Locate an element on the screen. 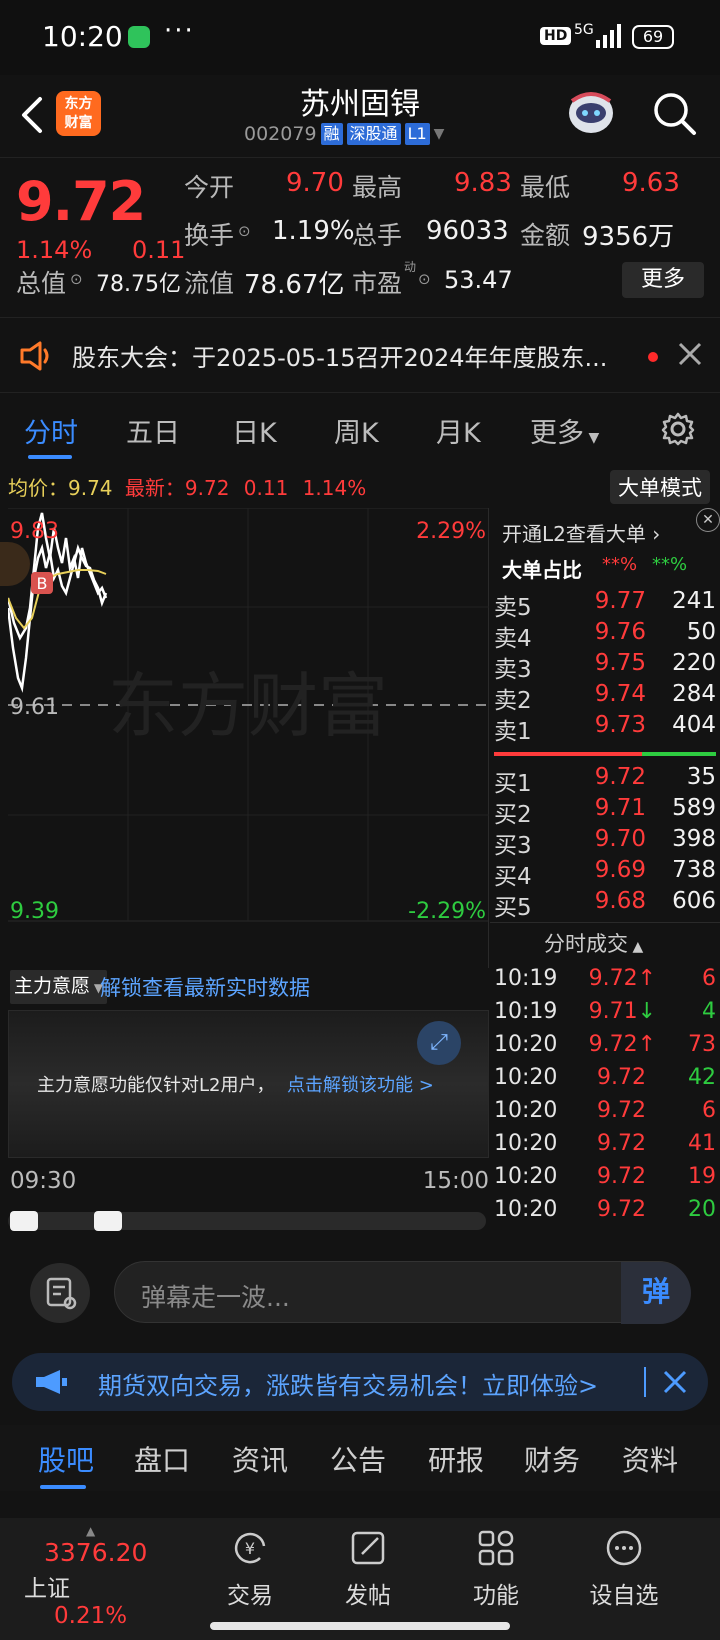 This screenshot has width=720, height=1640. trade-row: 10:20 9.72 41 is located at coordinates (605, 1143).